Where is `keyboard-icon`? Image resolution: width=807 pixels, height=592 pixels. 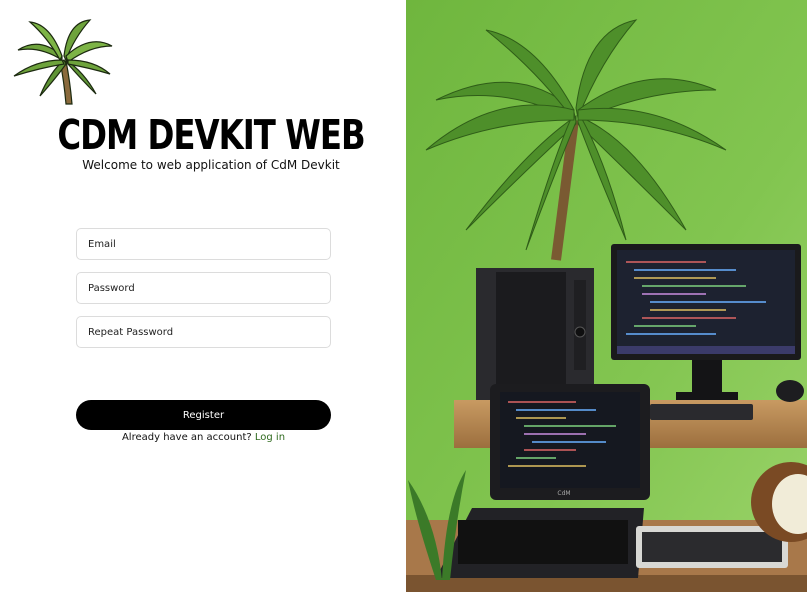
keyboard-icon is located at coordinates (701, 412).